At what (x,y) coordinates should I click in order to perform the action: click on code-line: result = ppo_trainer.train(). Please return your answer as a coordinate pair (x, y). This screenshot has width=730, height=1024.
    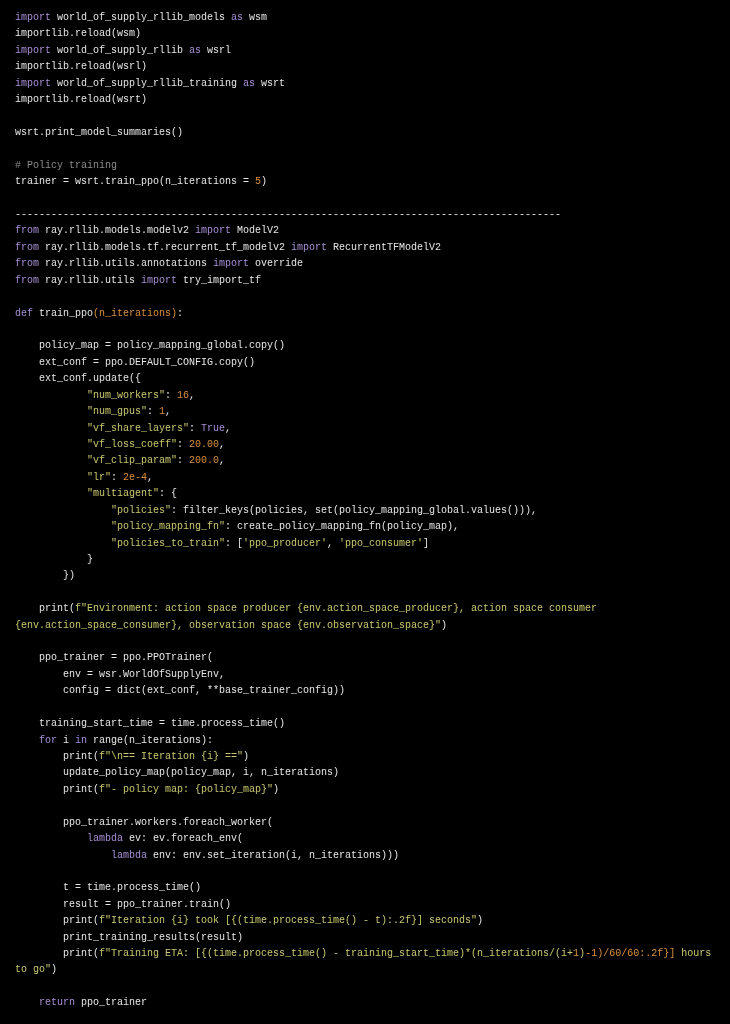
    Looking at the image, I should click on (147, 904).